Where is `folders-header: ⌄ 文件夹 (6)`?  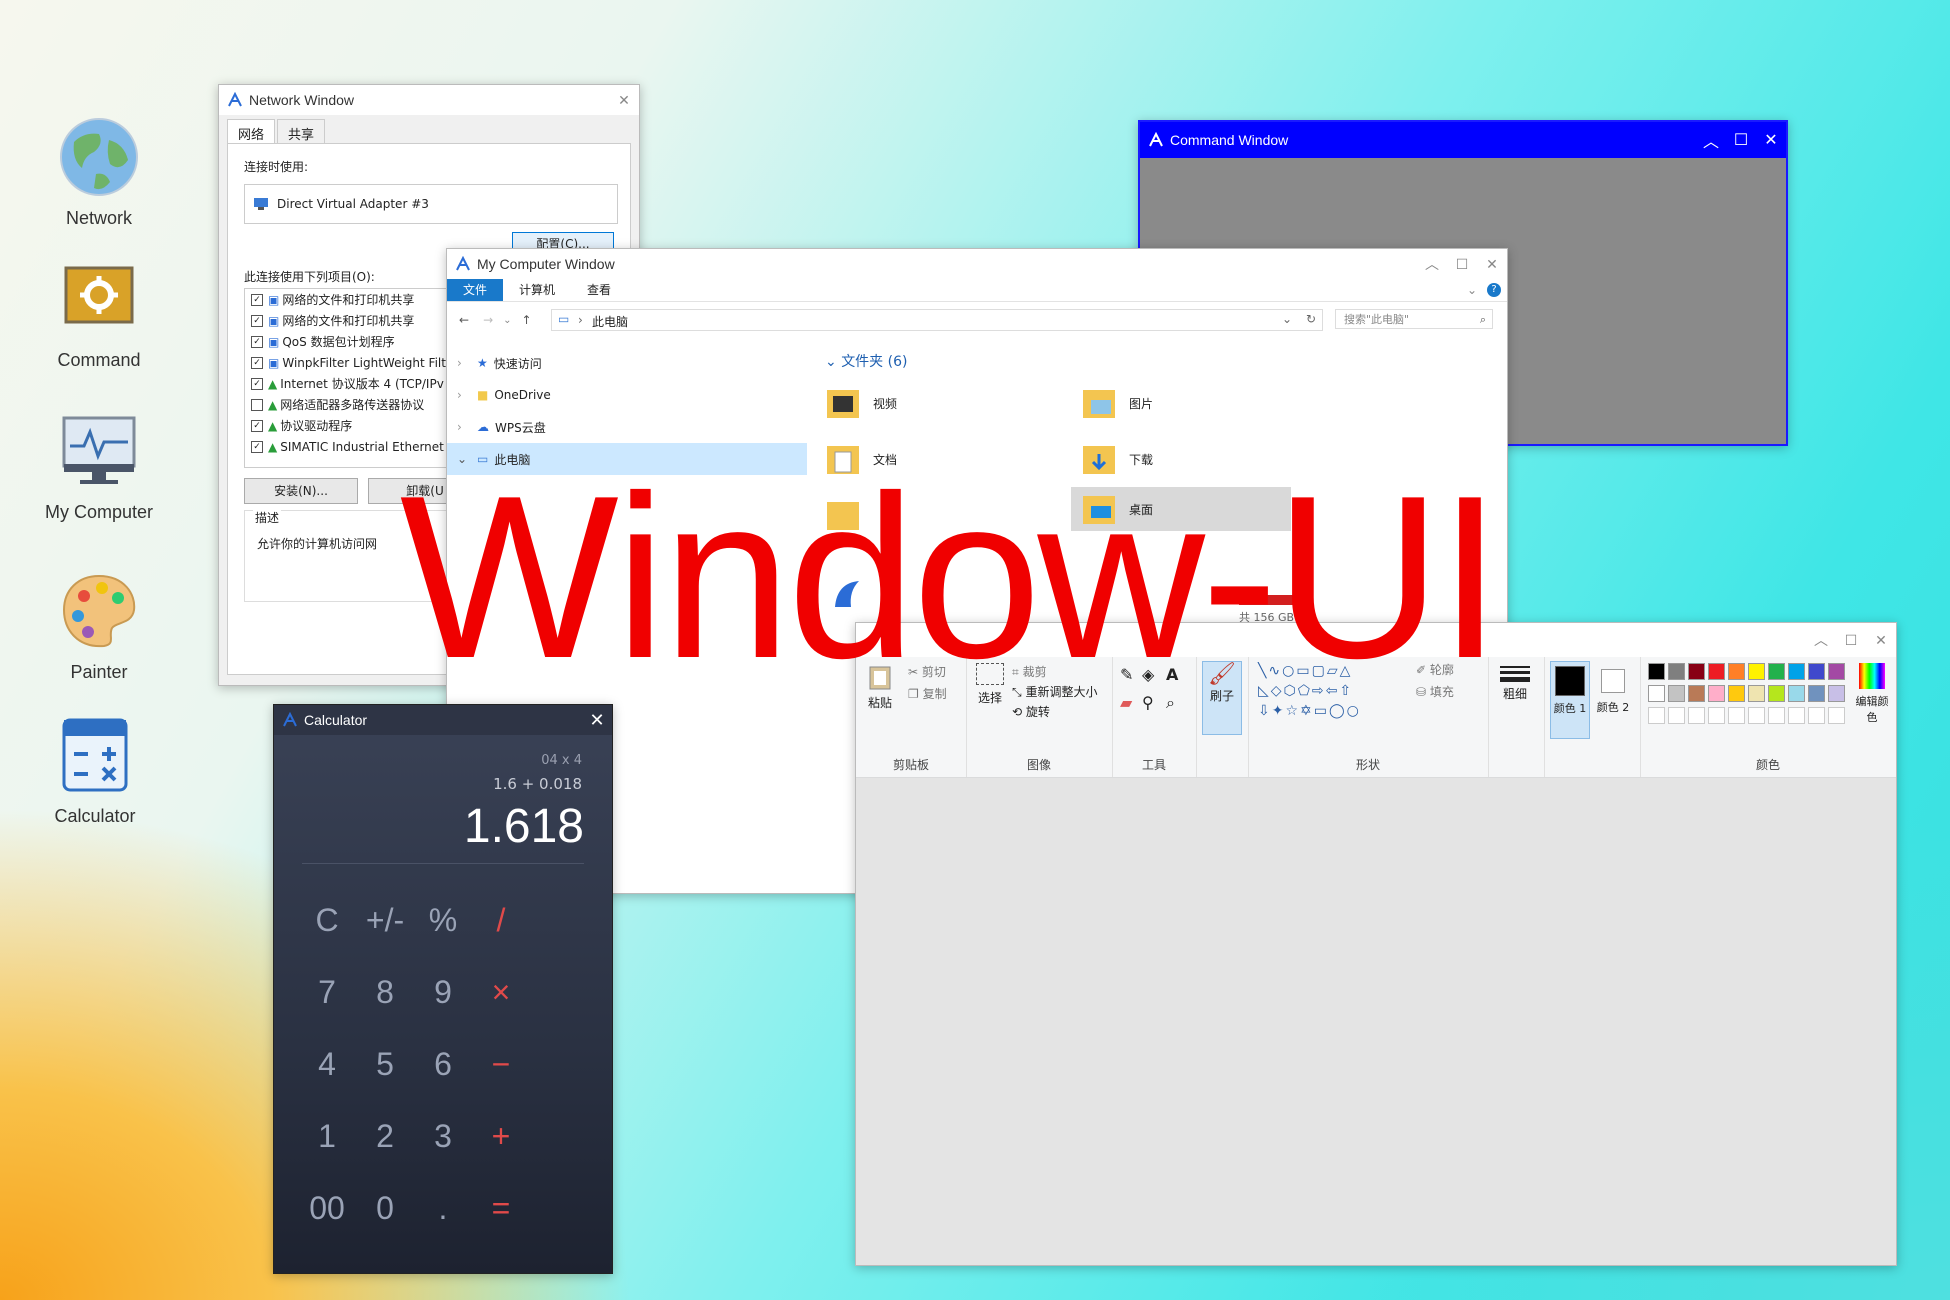
folders-header: ⌄ 文件夹 (6) is located at coordinates (866, 361).